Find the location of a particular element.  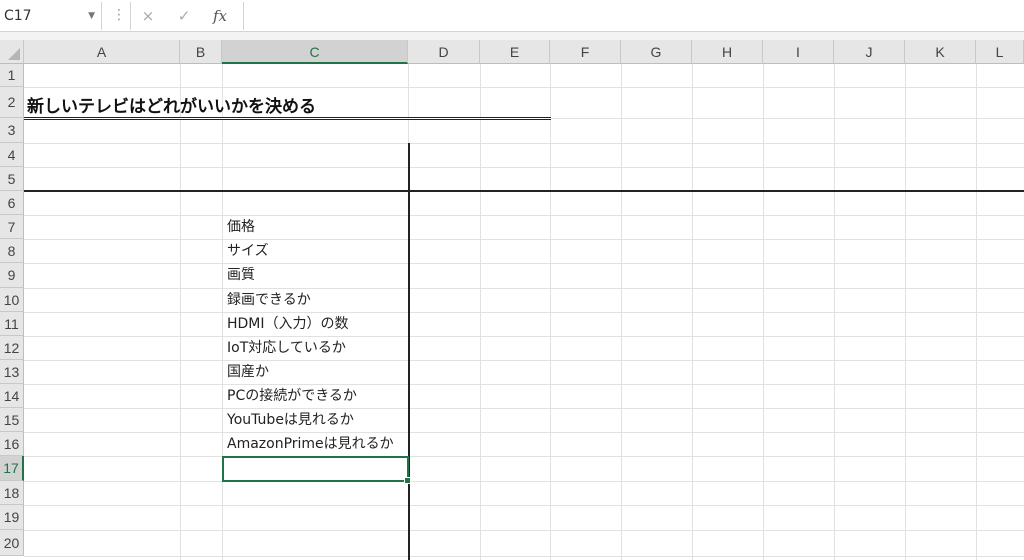

formula-bar: C17 ▼ ⋮ × ✓ fx is located at coordinates (512, 16).